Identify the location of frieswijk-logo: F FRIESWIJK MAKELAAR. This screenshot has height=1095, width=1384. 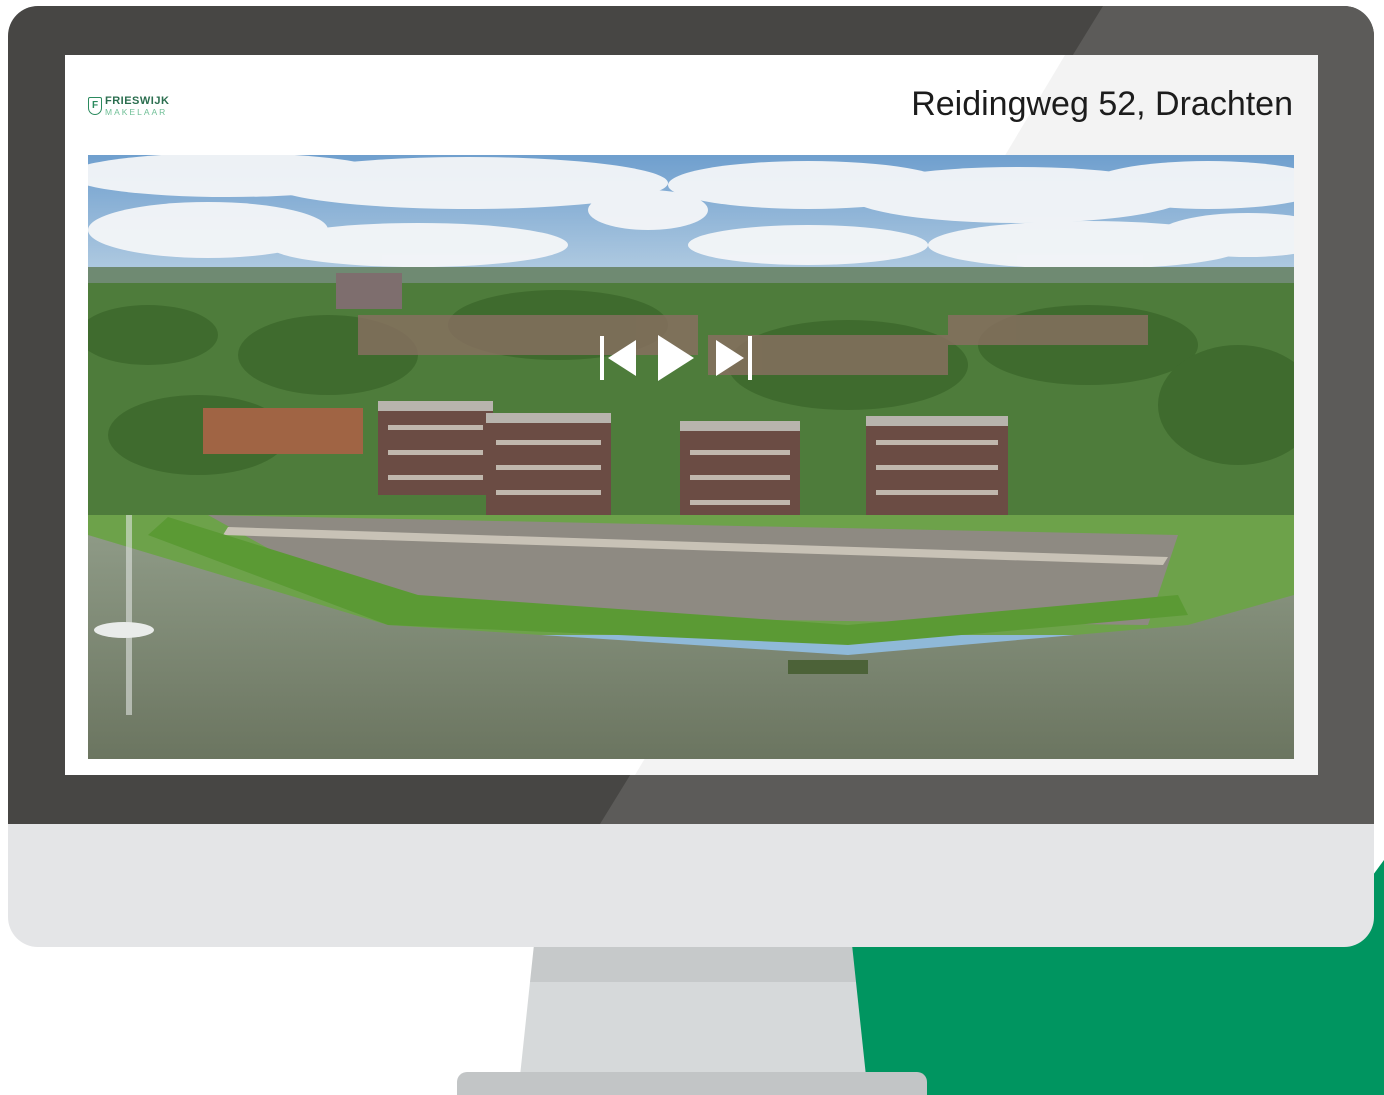
(128, 106).